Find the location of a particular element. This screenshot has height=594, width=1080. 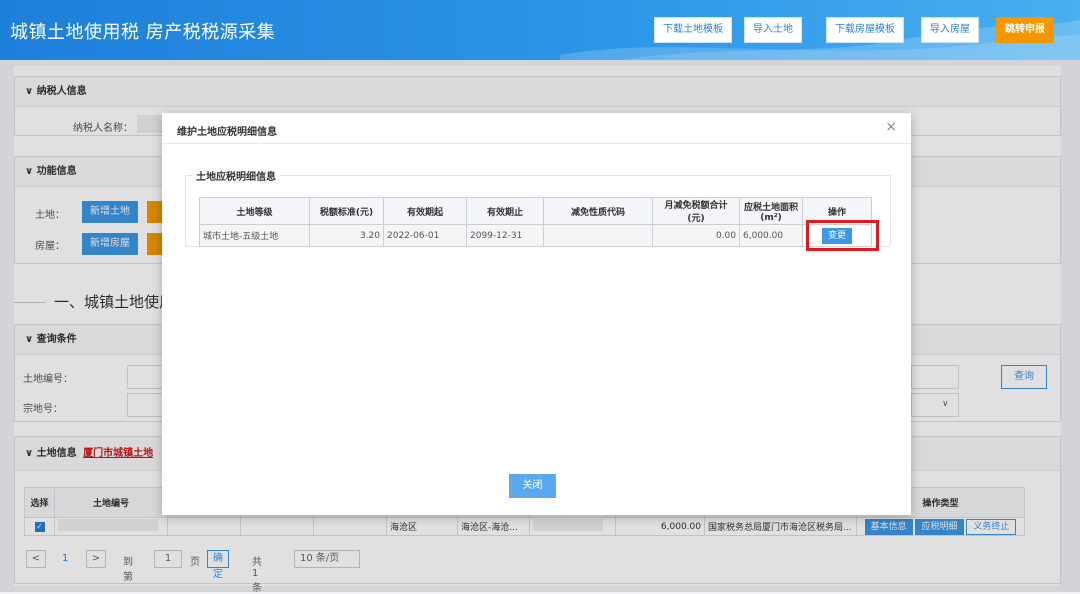

download-house-template-button: 下载房屋模板 is located at coordinates (865, 30).